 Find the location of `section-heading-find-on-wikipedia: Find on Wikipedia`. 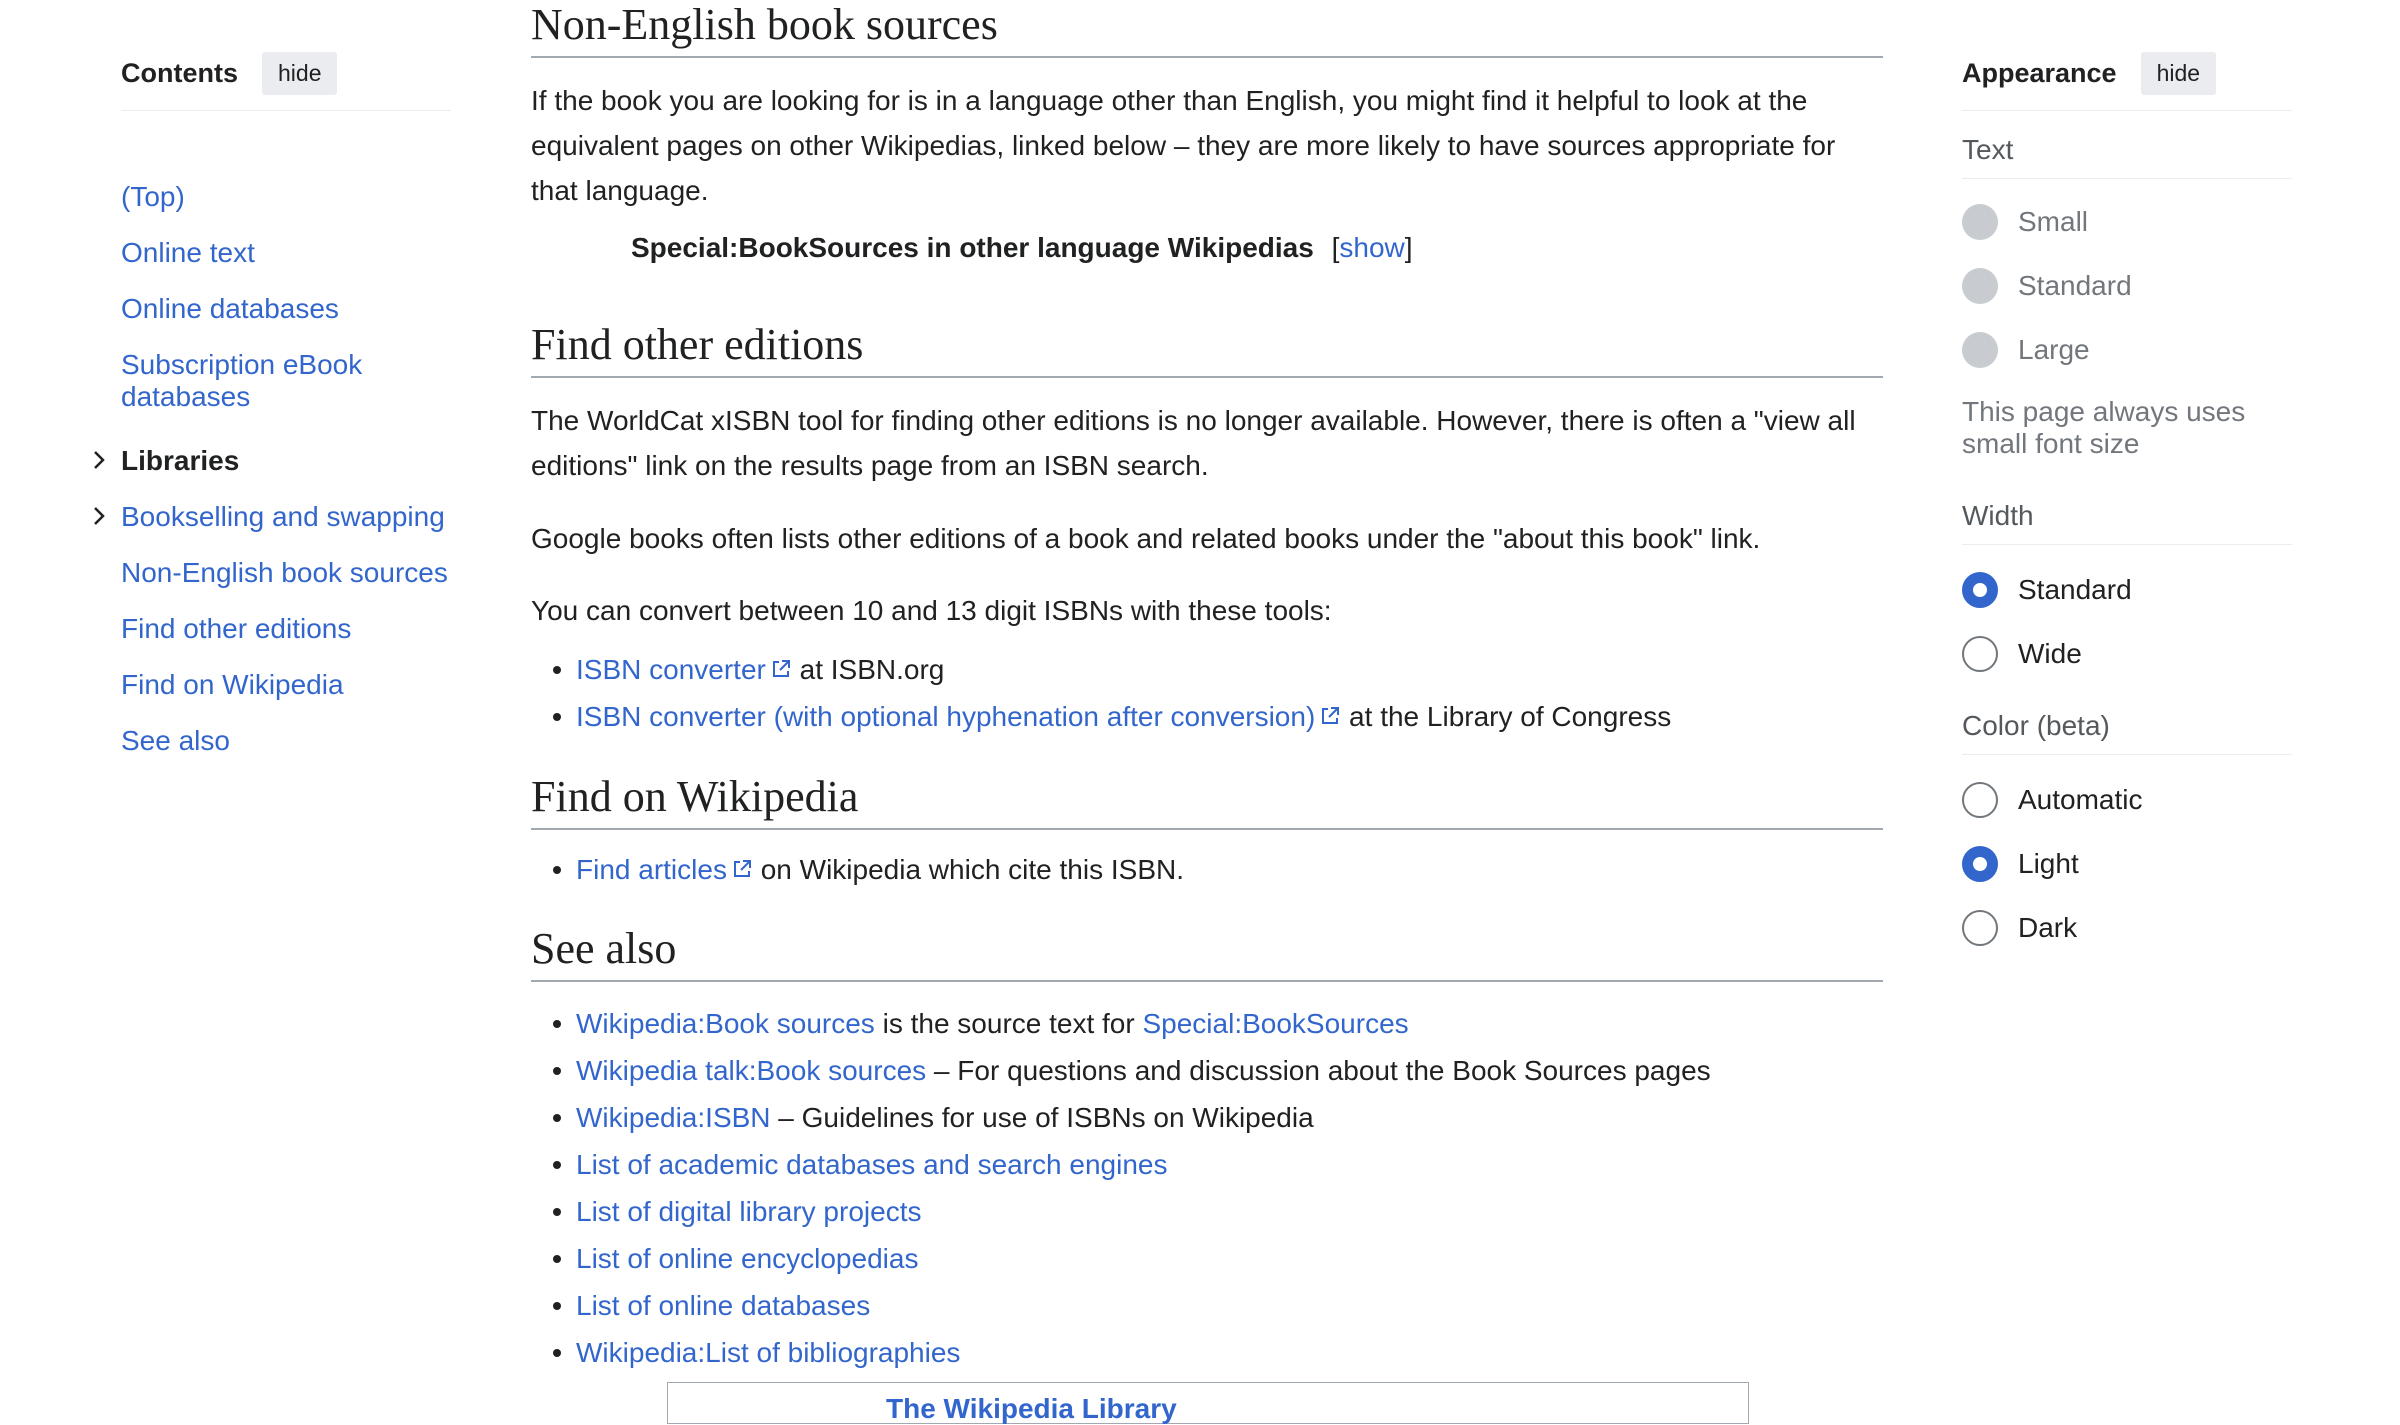

section-heading-find-on-wikipedia: Find on Wikipedia is located at coordinates (1207, 801).